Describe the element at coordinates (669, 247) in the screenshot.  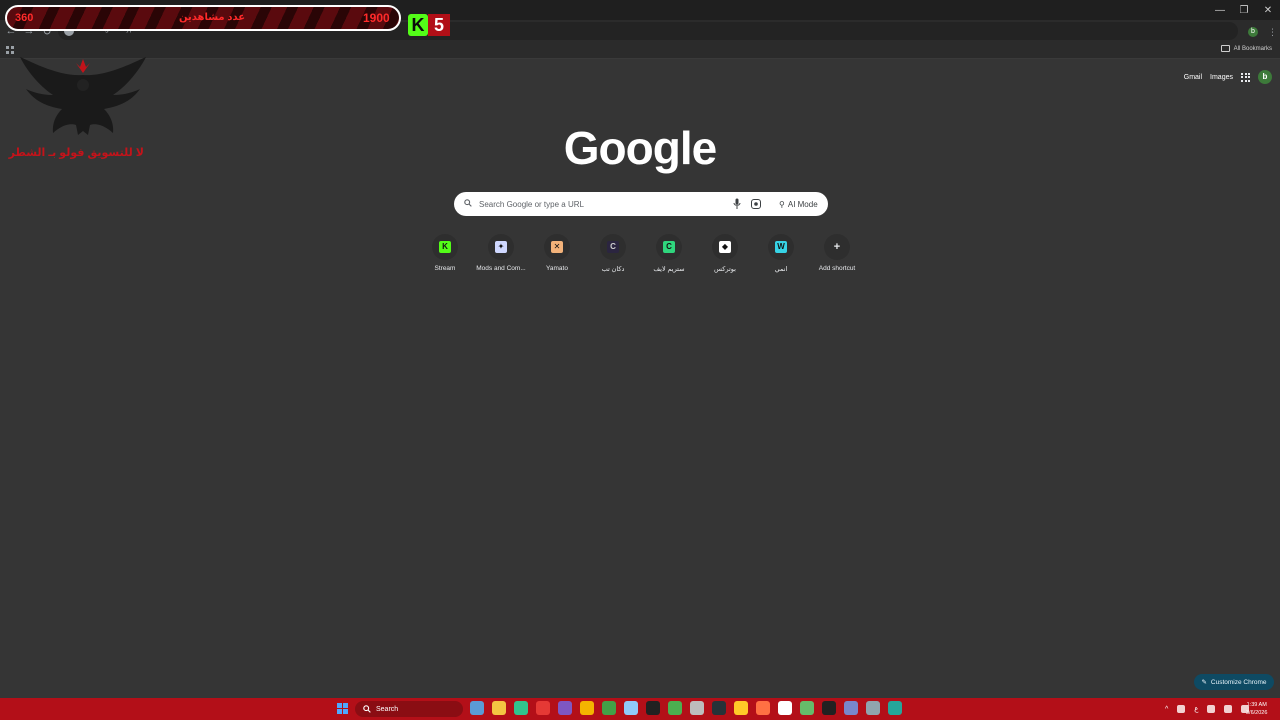
I see `stream-live-icon: C` at that location.